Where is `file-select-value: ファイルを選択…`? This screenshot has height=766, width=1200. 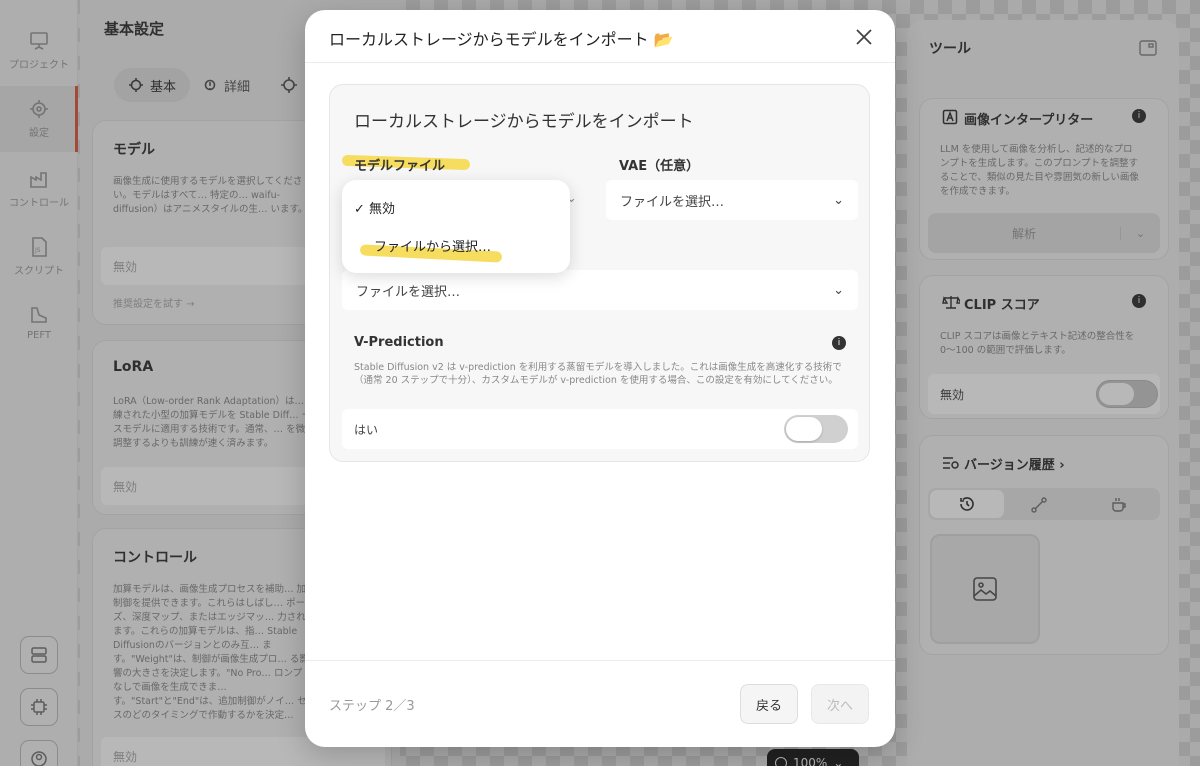
file-select-value: ファイルを選択… is located at coordinates (408, 292).